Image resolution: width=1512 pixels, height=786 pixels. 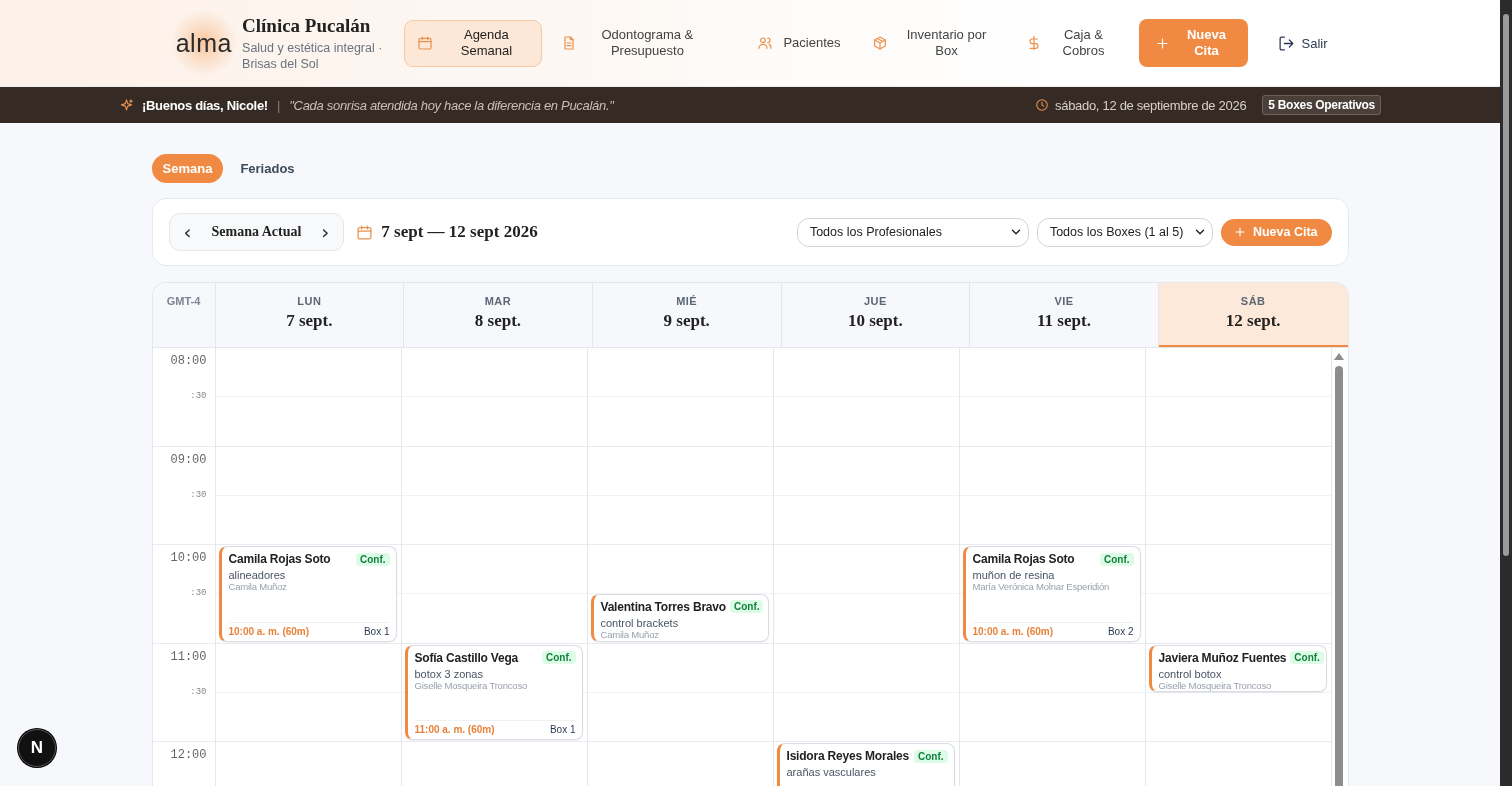 What do you see at coordinates (307, 594) in the screenshot?
I see `appointment-card: Camila Rojas Soto Conf. alineadores Camila Muñoz 10:00 a. m. (60m) Box 1` at bounding box center [307, 594].